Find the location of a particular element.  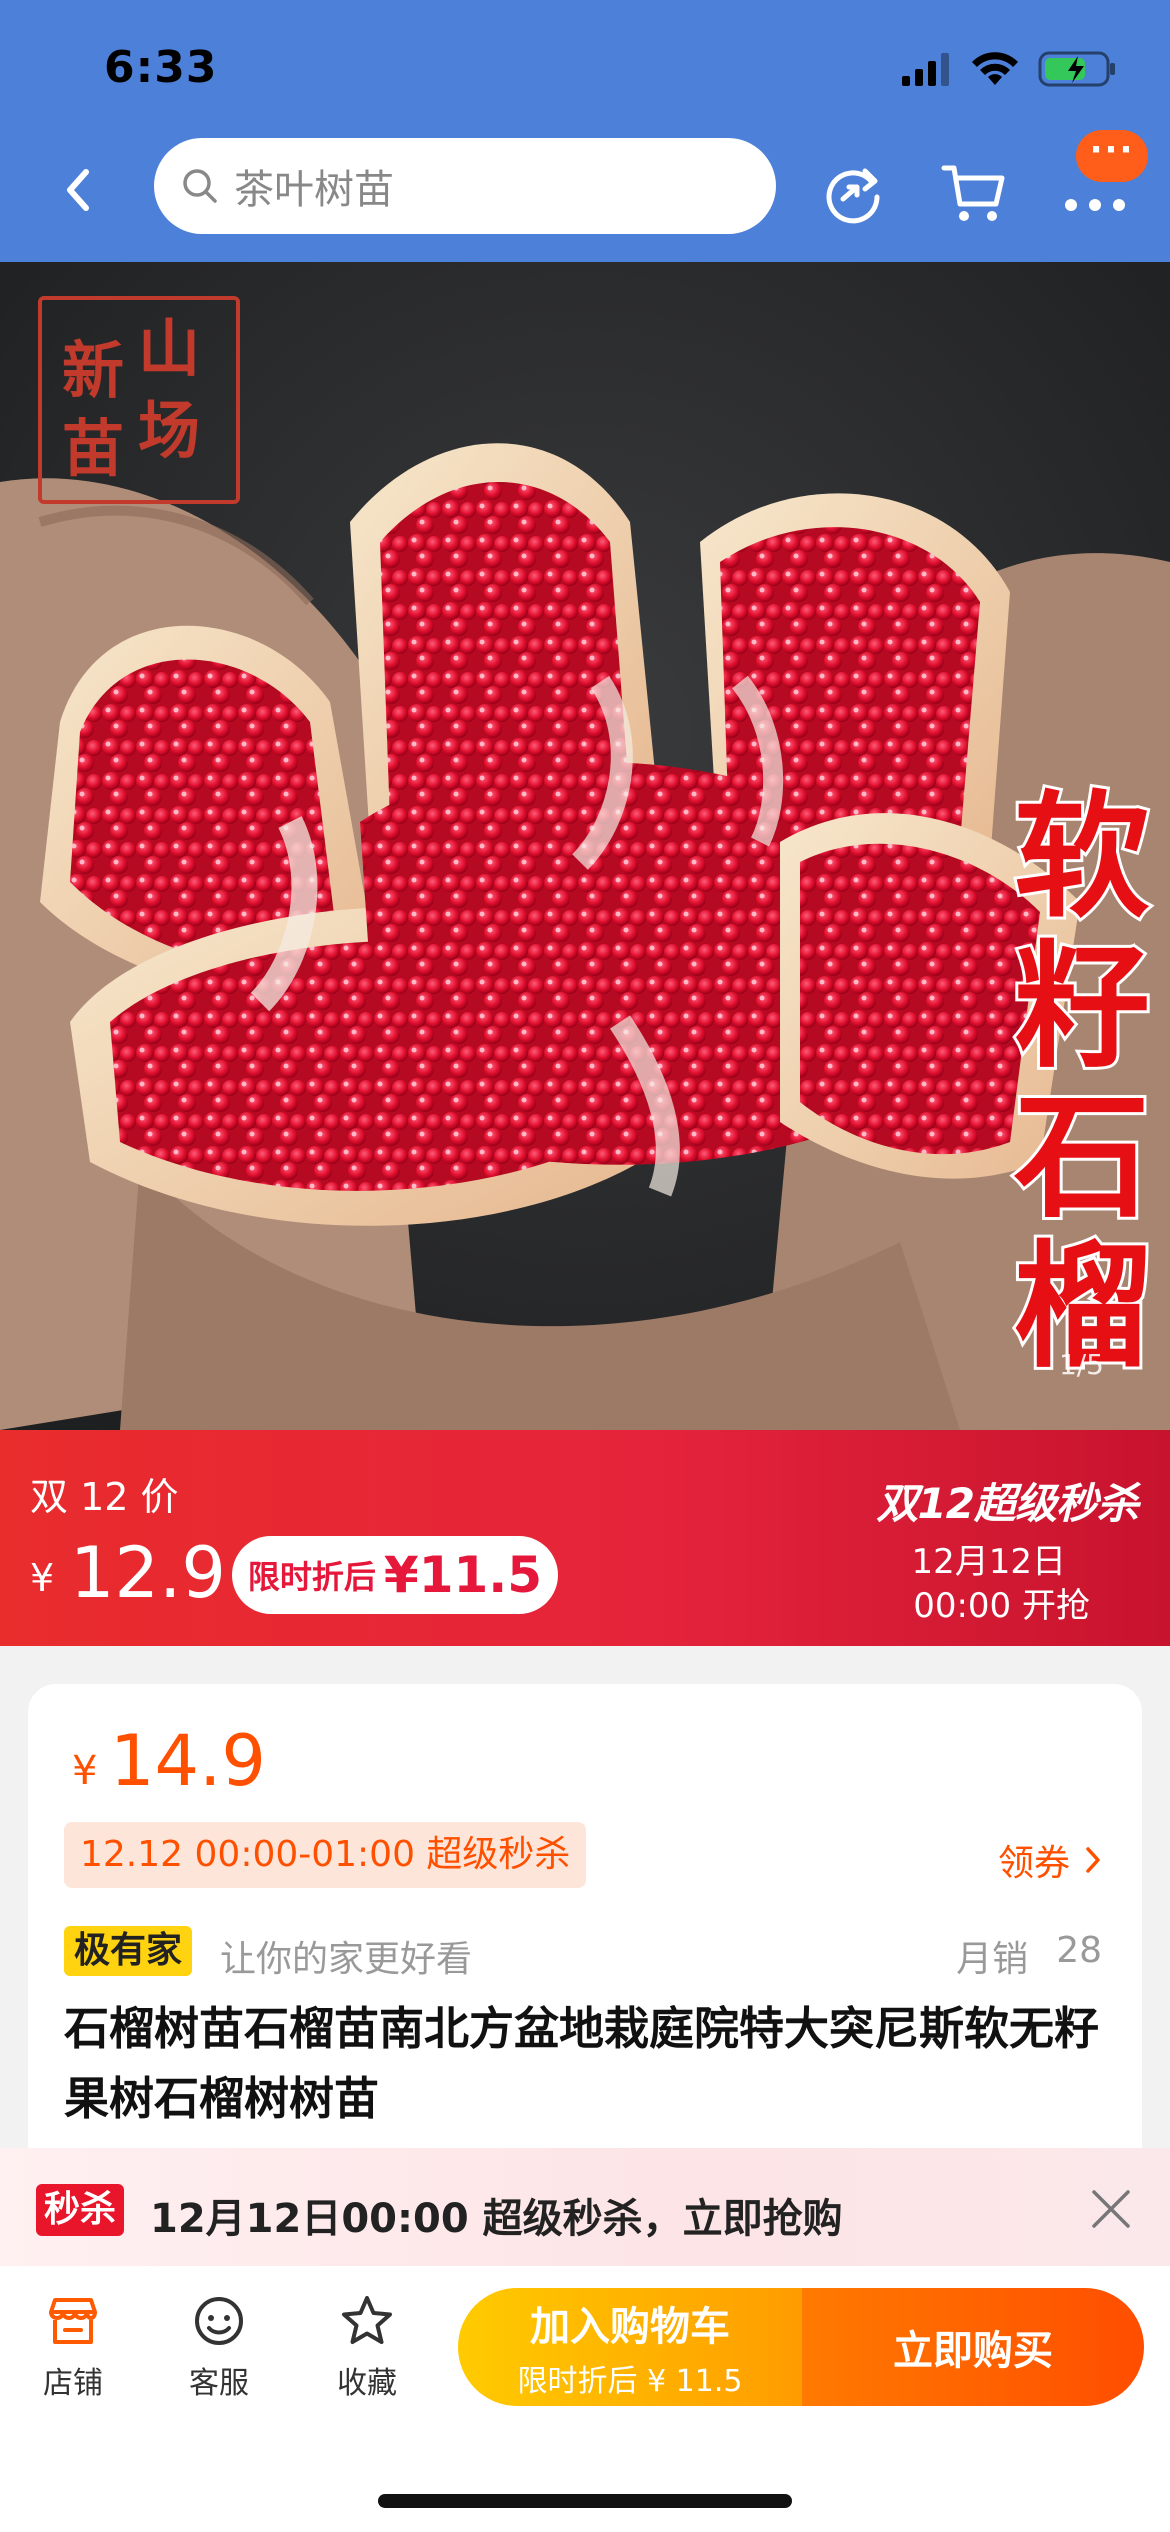

flash-sale-badge: 秒杀 is located at coordinates (80, 2210).